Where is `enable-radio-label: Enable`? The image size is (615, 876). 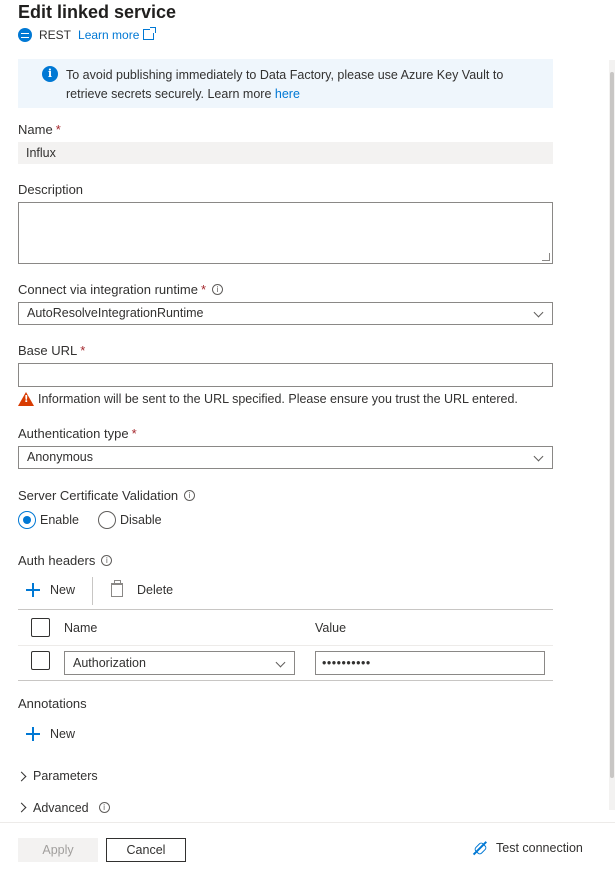 enable-radio-label: Enable is located at coordinates (59, 520).